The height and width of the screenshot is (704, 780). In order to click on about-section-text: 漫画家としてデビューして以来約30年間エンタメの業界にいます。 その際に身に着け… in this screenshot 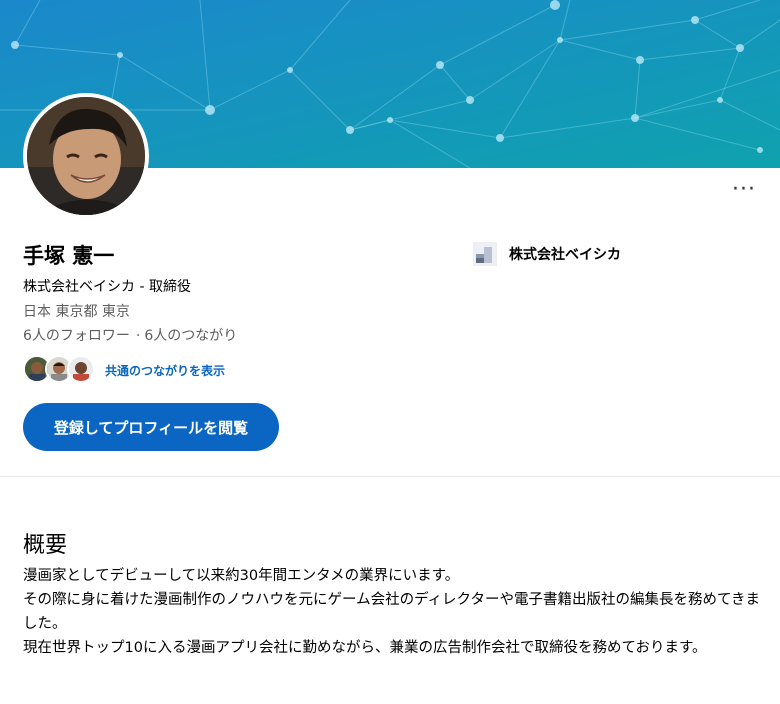, I will do `click(393, 612)`.